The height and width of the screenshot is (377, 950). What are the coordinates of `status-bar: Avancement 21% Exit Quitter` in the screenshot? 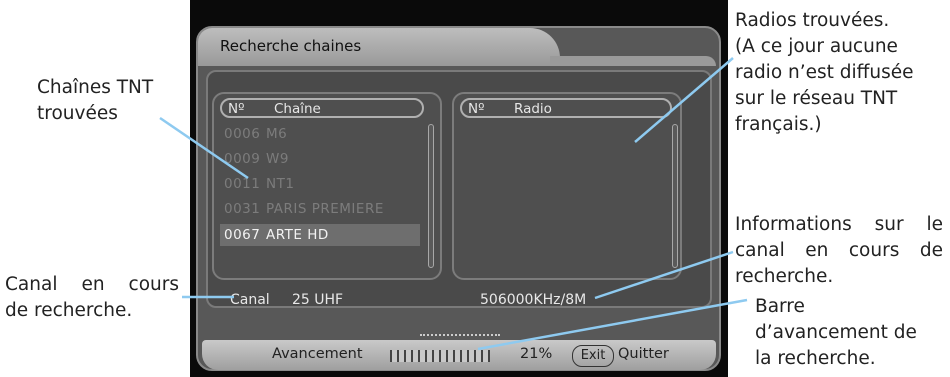 It's located at (459, 355).